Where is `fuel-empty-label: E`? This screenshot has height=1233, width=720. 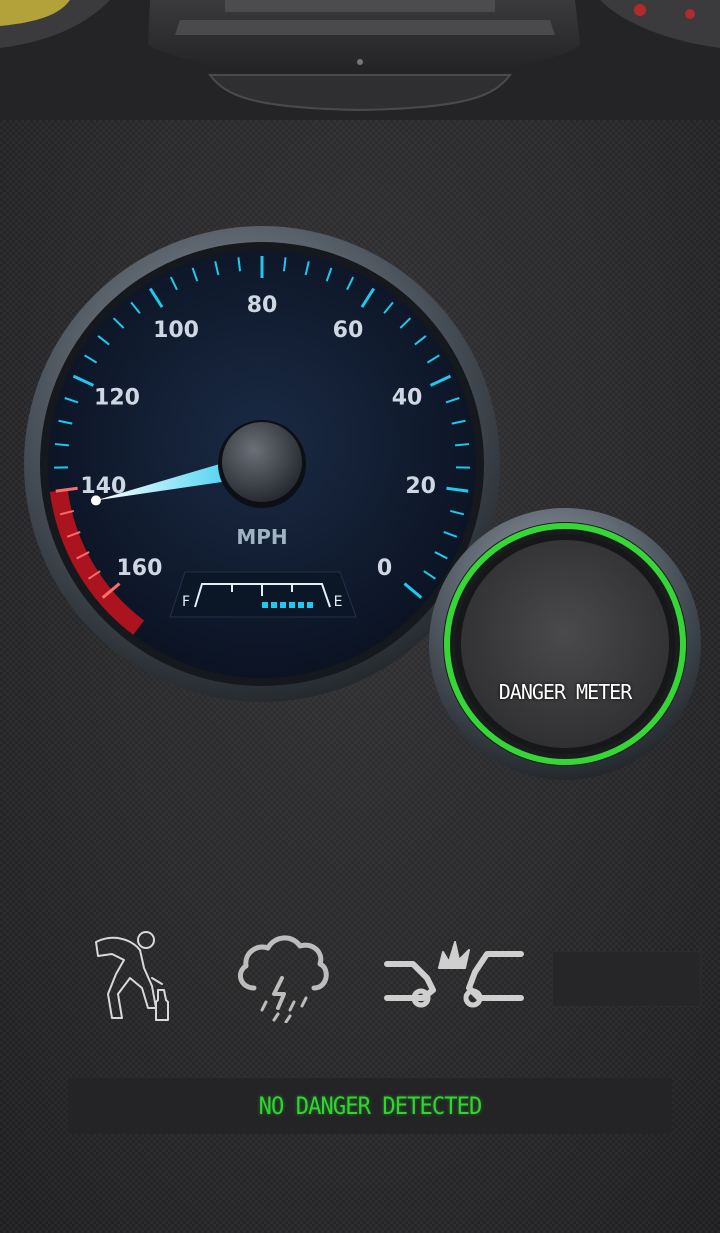 fuel-empty-label: E is located at coordinates (338, 602).